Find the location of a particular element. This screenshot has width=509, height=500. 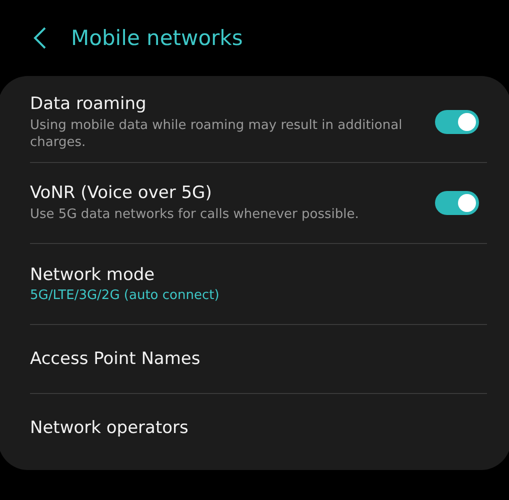

settings-item: Network mode 5G/LTE/3G/2G (auto connect) is located at coordinates (254, 284).